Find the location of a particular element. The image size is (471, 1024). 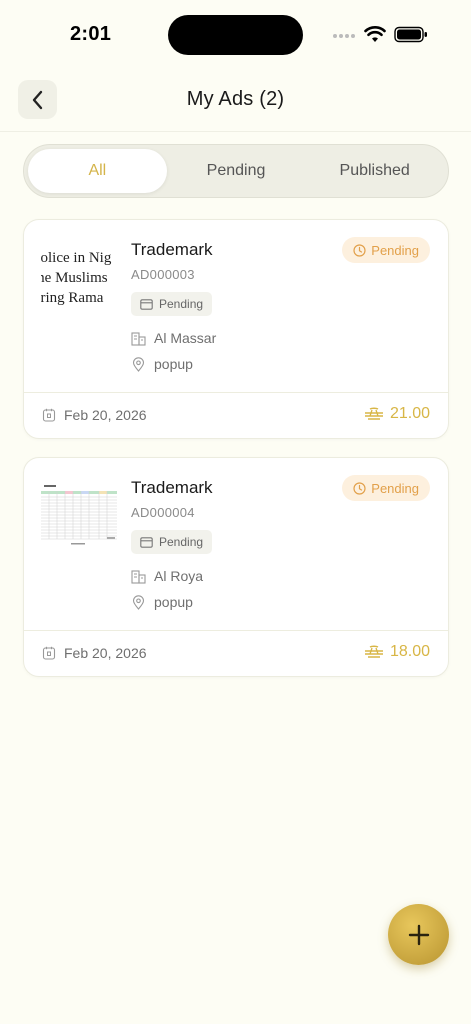

spreadsheet-thumbnail is located at coordinates (79, 521).